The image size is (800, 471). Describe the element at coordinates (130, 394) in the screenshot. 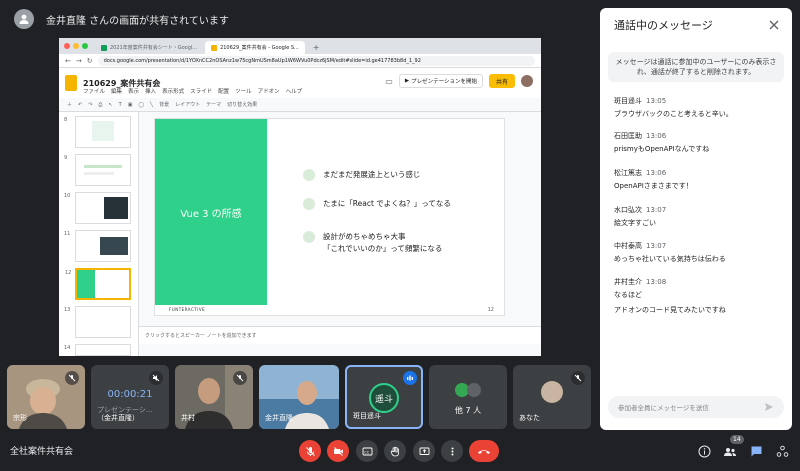

I see `presentation-timer: 00:00:21` at that location.